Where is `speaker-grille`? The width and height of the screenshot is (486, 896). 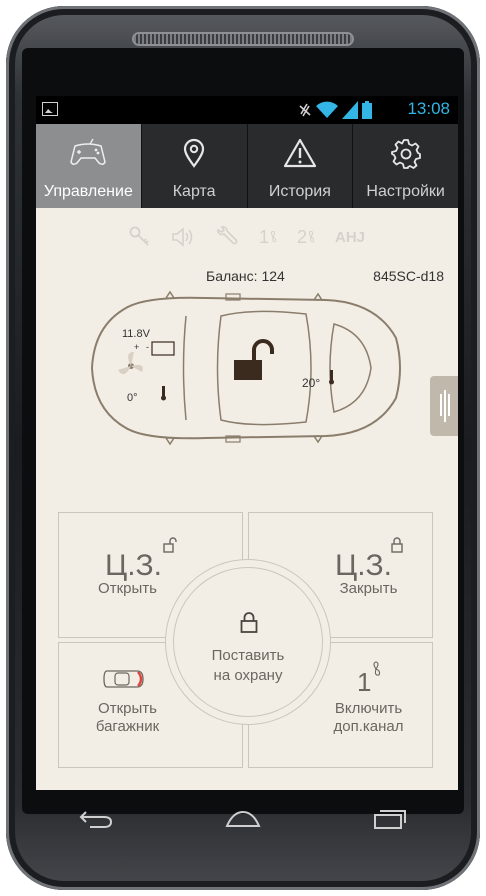 speaker-grille is located at coordinates (243, 39).